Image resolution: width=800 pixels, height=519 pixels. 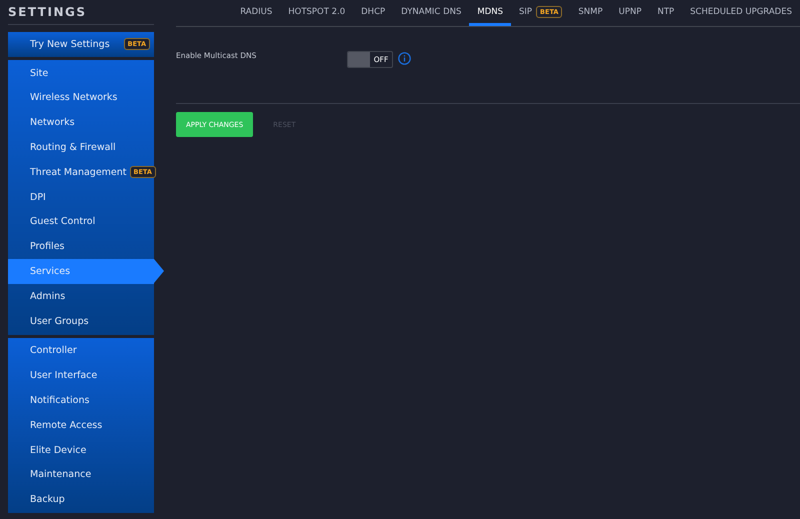 I want to click on sidebar-item: Elite Device, so click(x=81, y=450).